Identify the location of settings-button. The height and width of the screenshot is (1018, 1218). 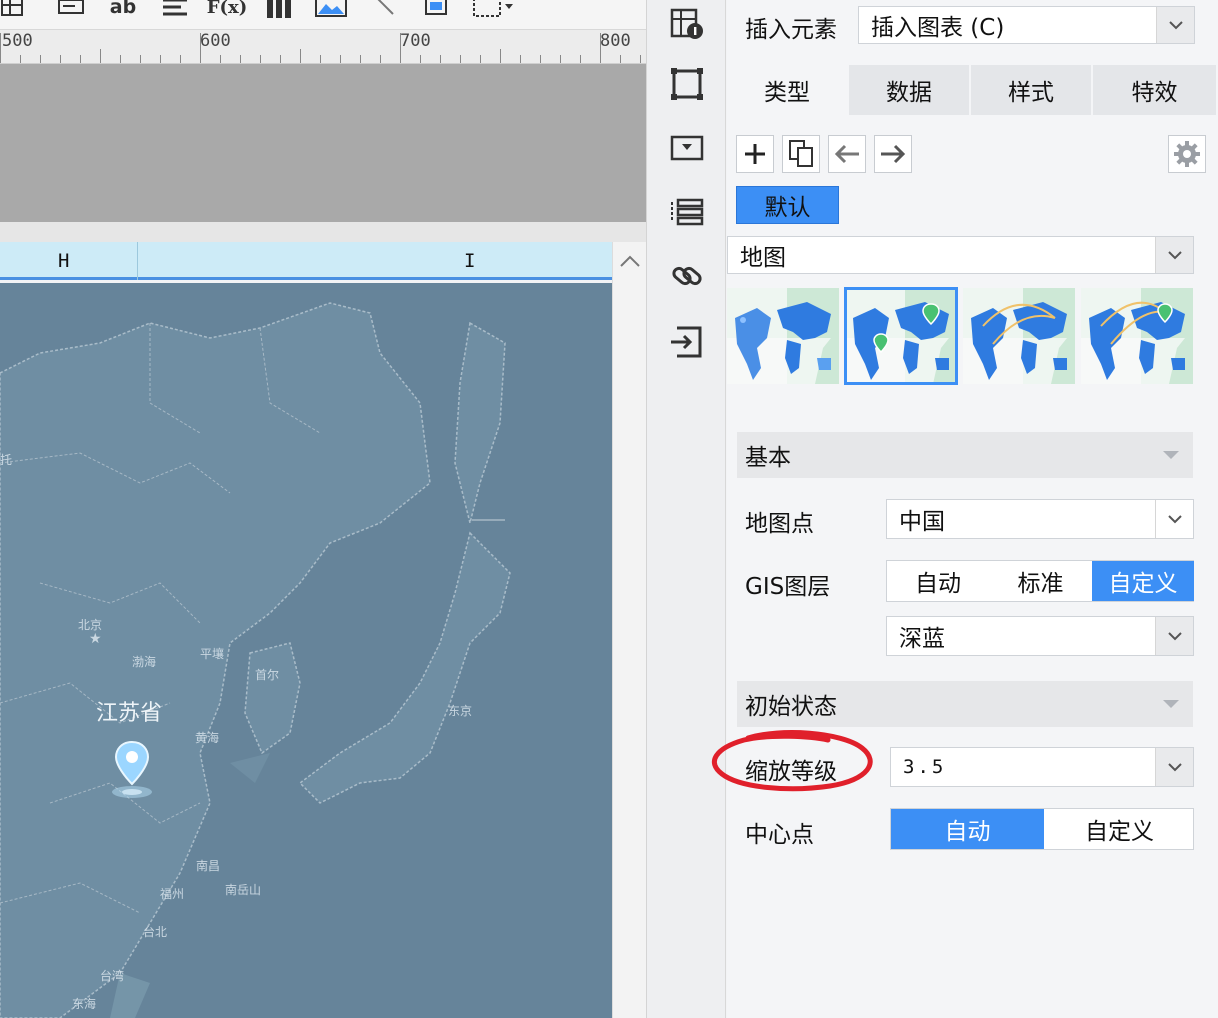
(1187, 154).